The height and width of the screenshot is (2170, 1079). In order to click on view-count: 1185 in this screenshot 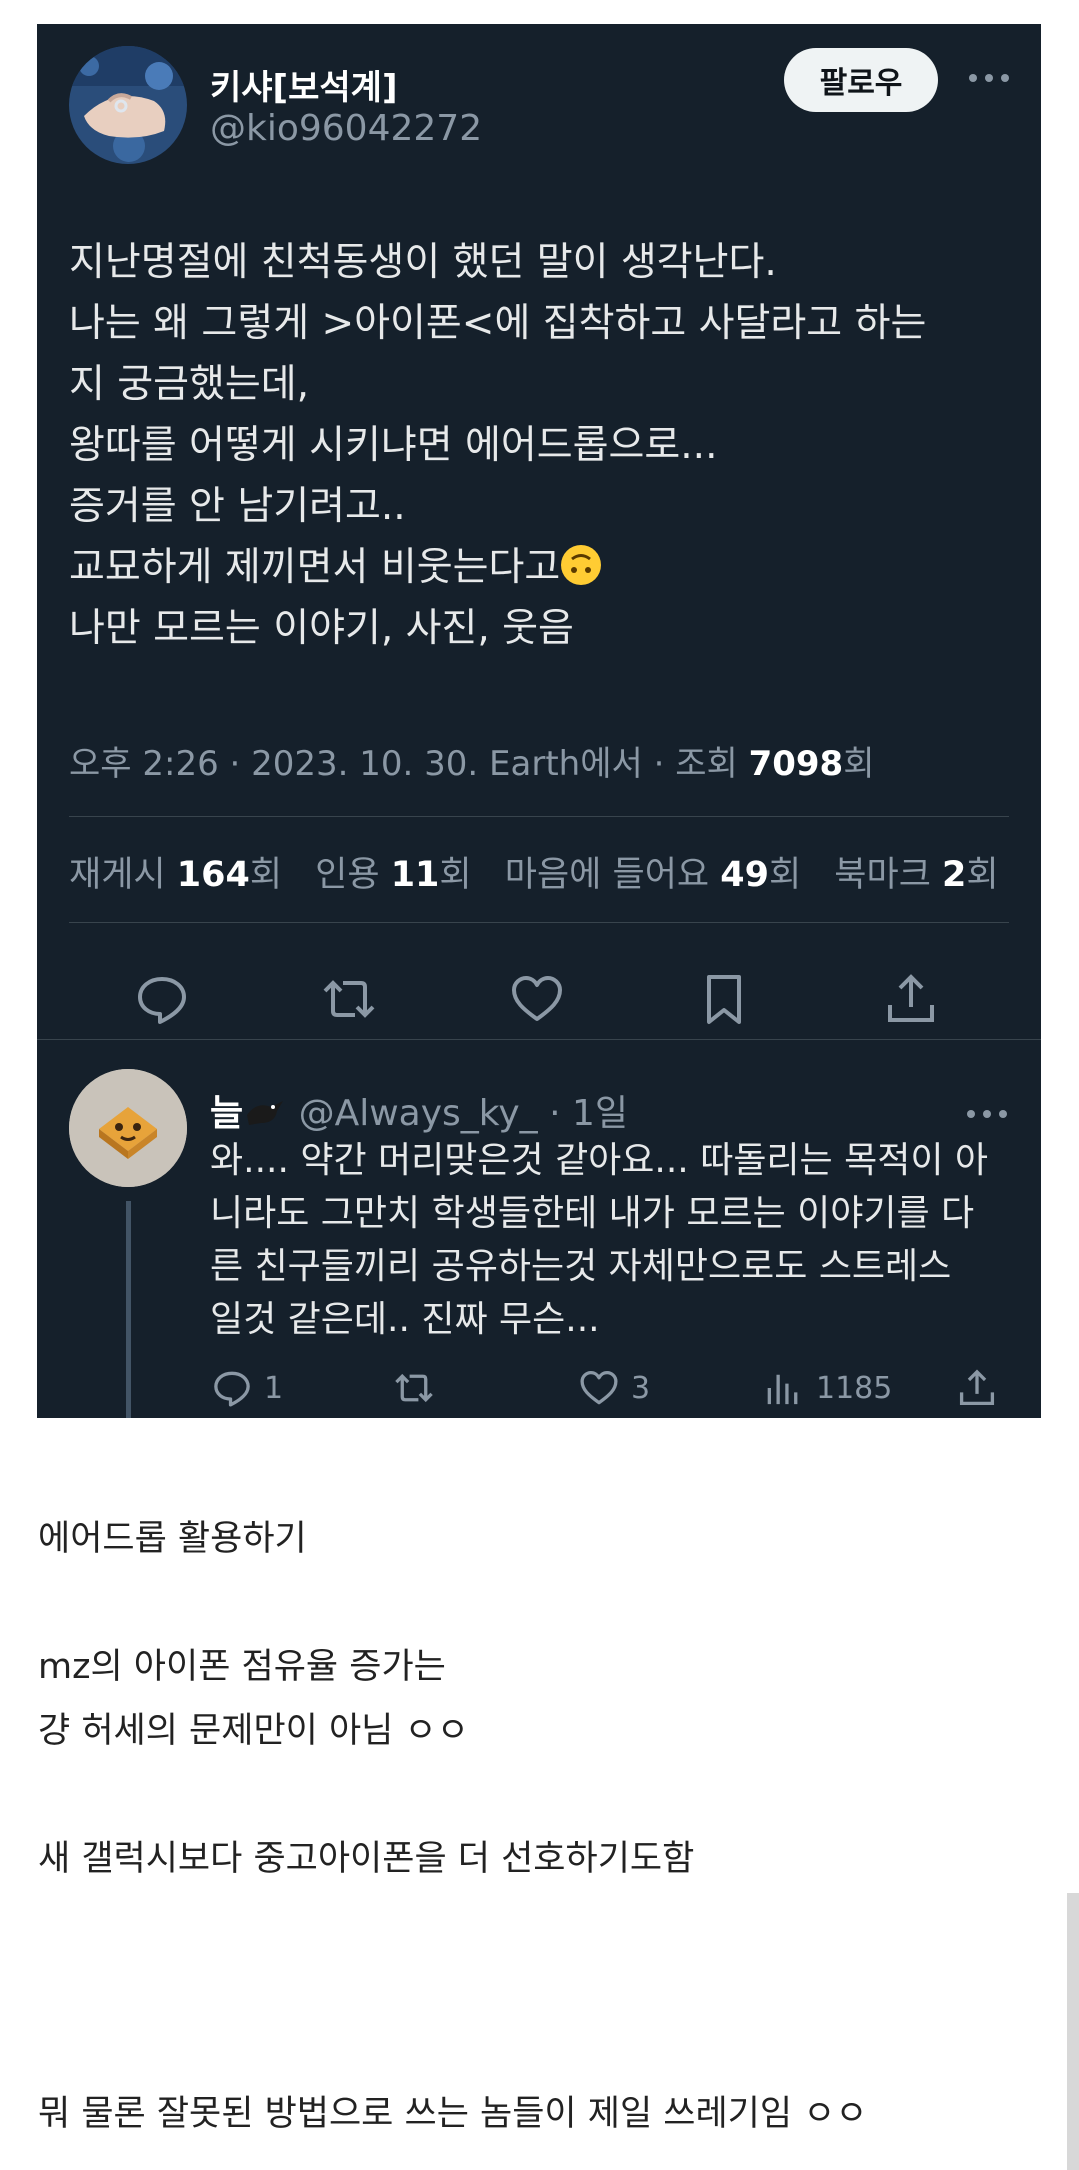, I will do `click(854, 1388)`.